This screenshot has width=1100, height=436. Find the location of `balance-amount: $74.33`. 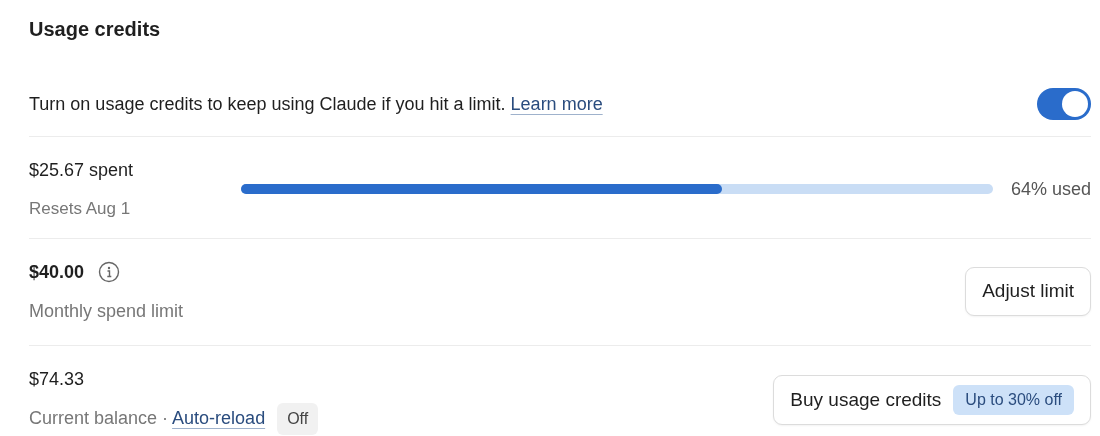

balance-amount: $74.33 is located at coordinates (57, 379).